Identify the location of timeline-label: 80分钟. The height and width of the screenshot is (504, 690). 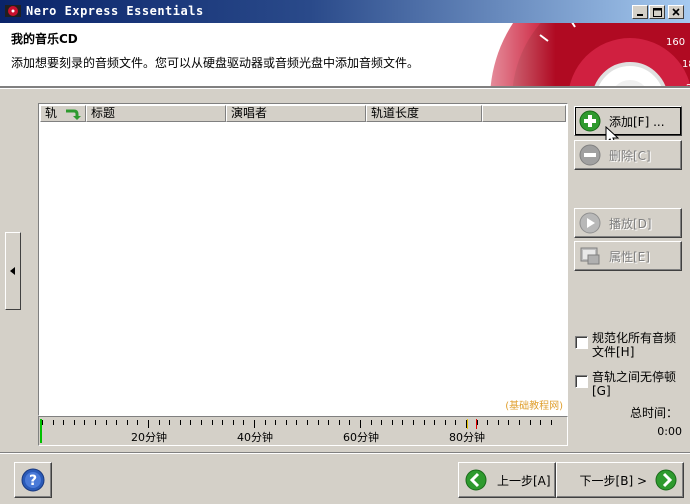
(467, 437).